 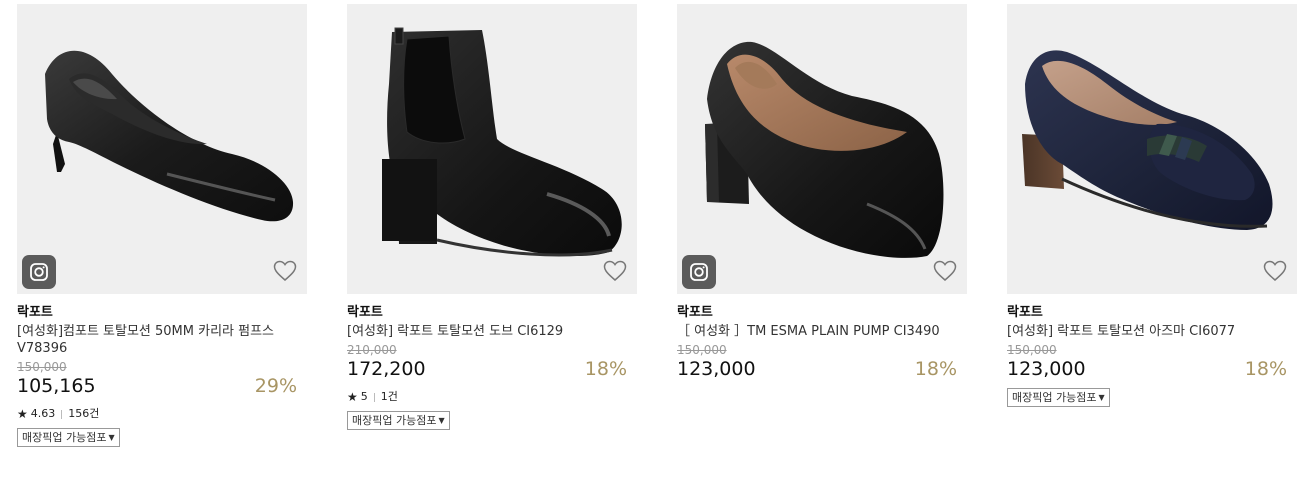 I want to click on sale-price: 172,200, so click(x=386, y=369).